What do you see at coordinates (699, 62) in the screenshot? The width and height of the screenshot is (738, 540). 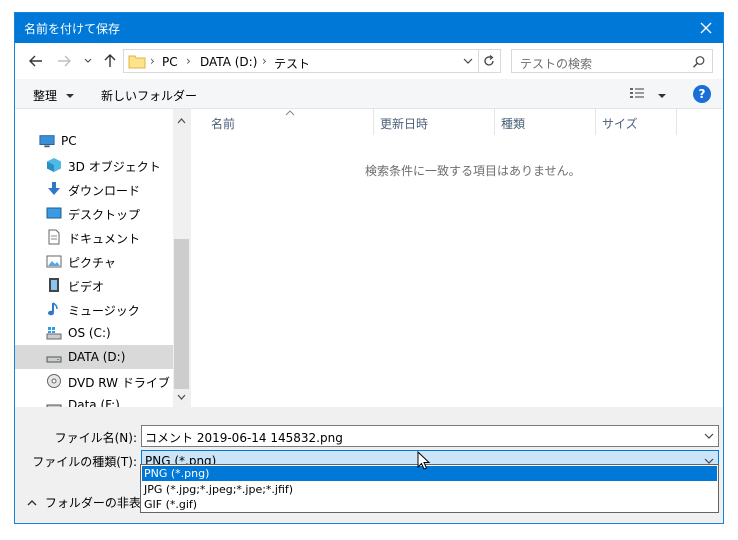 I see `search-icon` at bounding box center [699, 62].